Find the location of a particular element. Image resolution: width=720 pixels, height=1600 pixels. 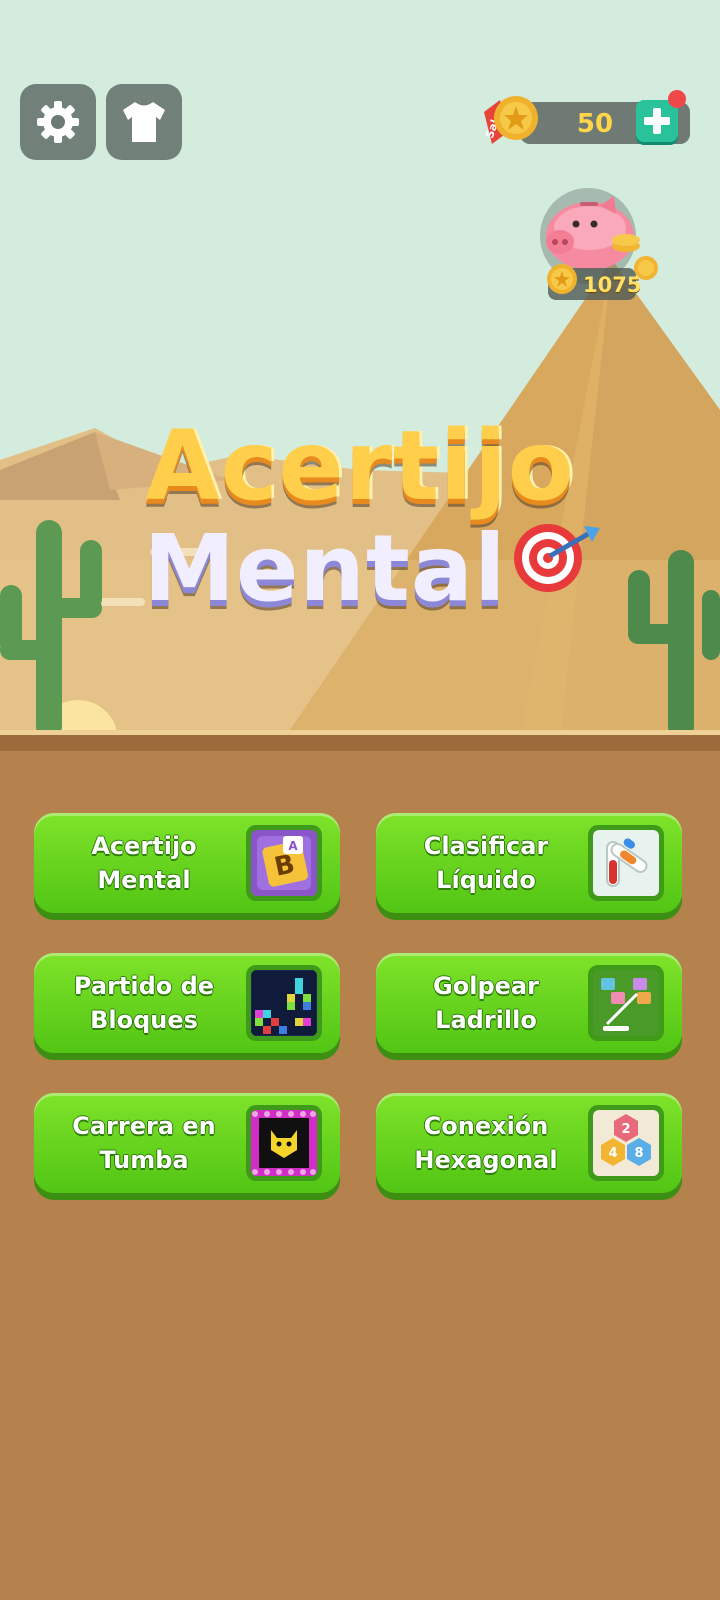

settings-button is located at coordinates (58, 122).